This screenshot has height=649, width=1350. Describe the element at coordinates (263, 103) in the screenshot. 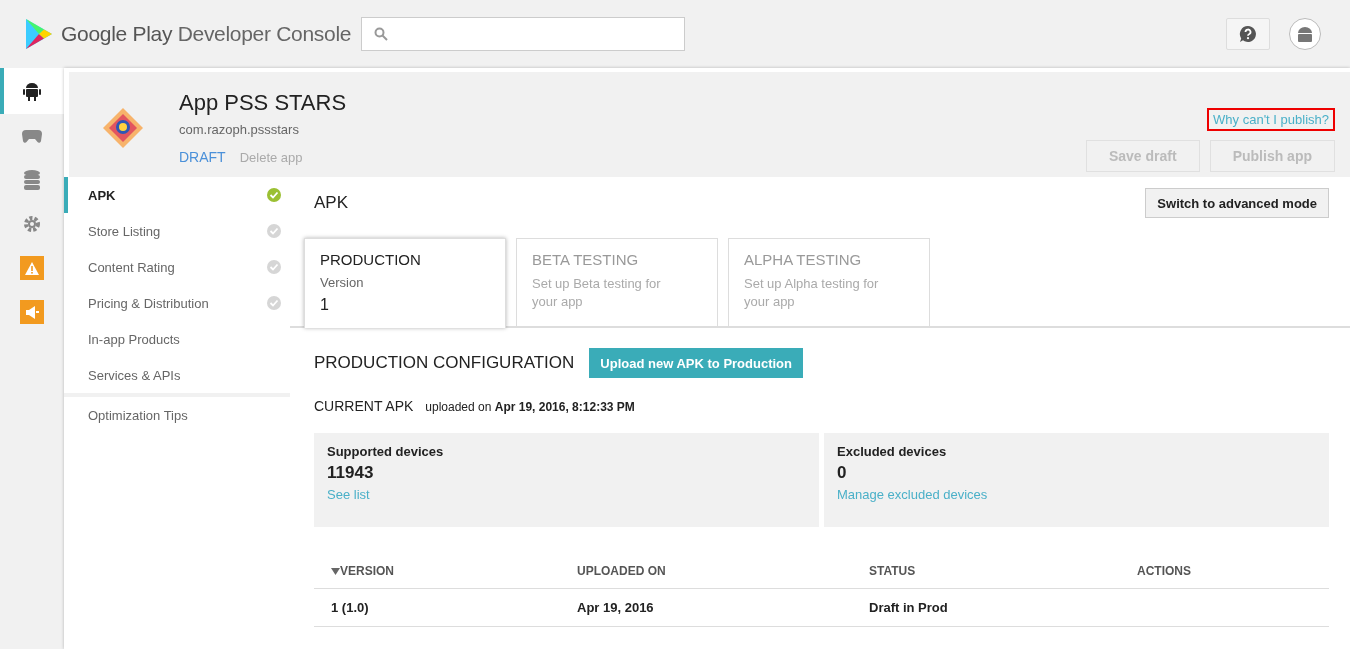

I see `app-title: App PSS STARS` at that location.